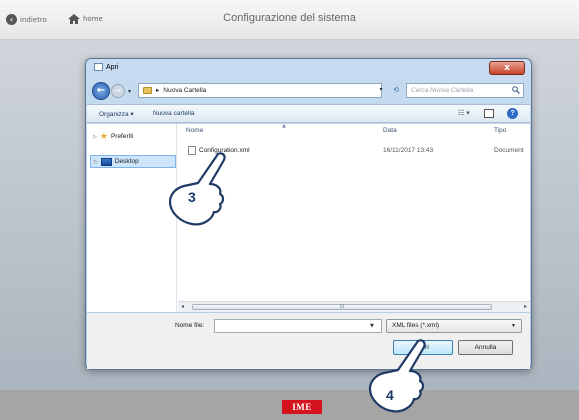 This screenshot has height=420, width=579. What do you see at coordinates (194, 130) in the screenshot?
I see `column-header-name: Nome` at bounding box center [194, 130].